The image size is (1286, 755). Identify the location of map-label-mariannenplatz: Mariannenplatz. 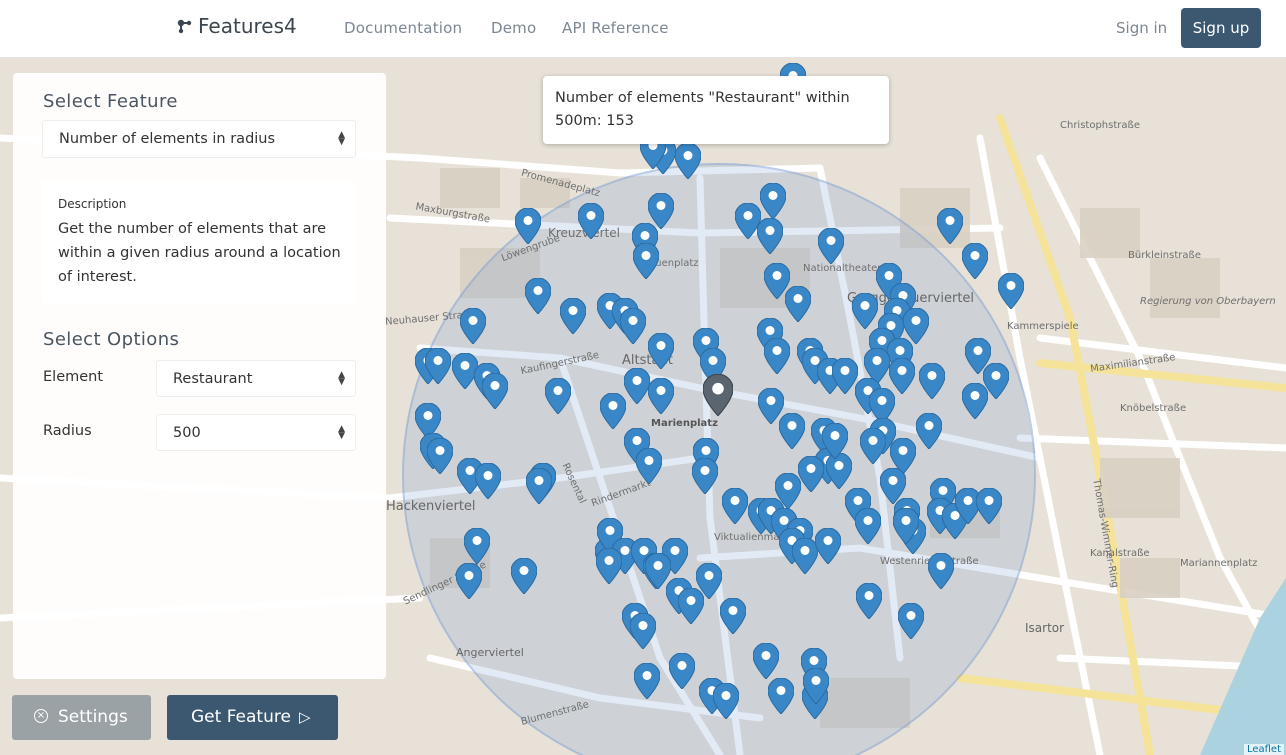
(1219, 563).